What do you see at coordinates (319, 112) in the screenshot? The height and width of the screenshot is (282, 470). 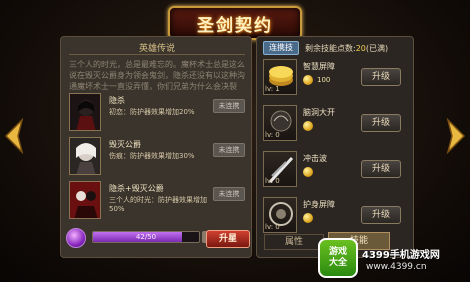 I see `skill-name: 脑洞大开` at bounding box center [319, 112].